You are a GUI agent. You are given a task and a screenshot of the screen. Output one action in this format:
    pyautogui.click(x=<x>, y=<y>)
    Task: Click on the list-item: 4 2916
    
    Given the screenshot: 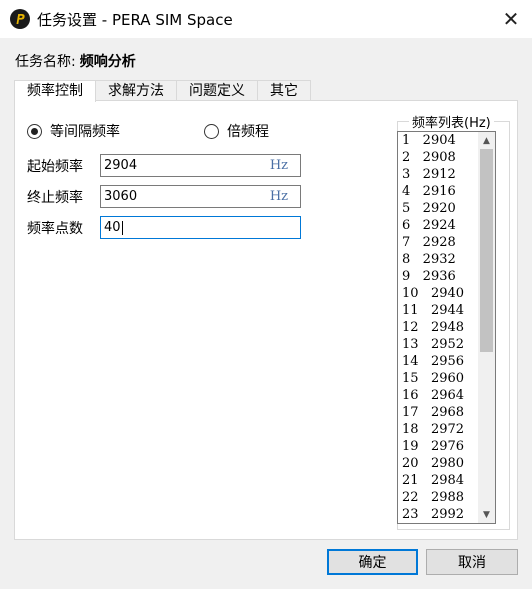 What is the action you would take?
    pyautogui.click(x=439, y=191)
    